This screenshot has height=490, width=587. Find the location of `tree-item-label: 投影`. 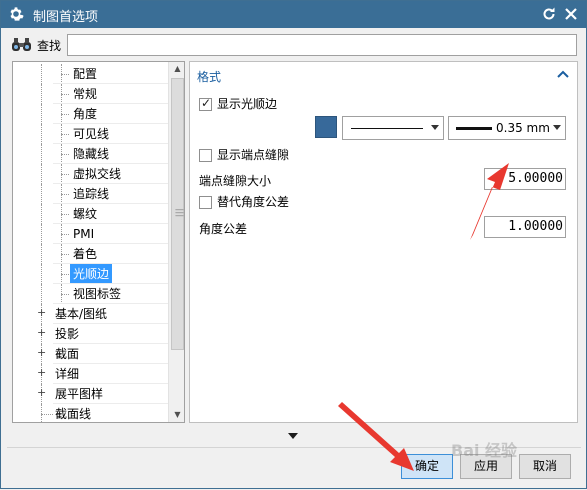

tree-item-label: 投影 is located at coordinates (67, 334).